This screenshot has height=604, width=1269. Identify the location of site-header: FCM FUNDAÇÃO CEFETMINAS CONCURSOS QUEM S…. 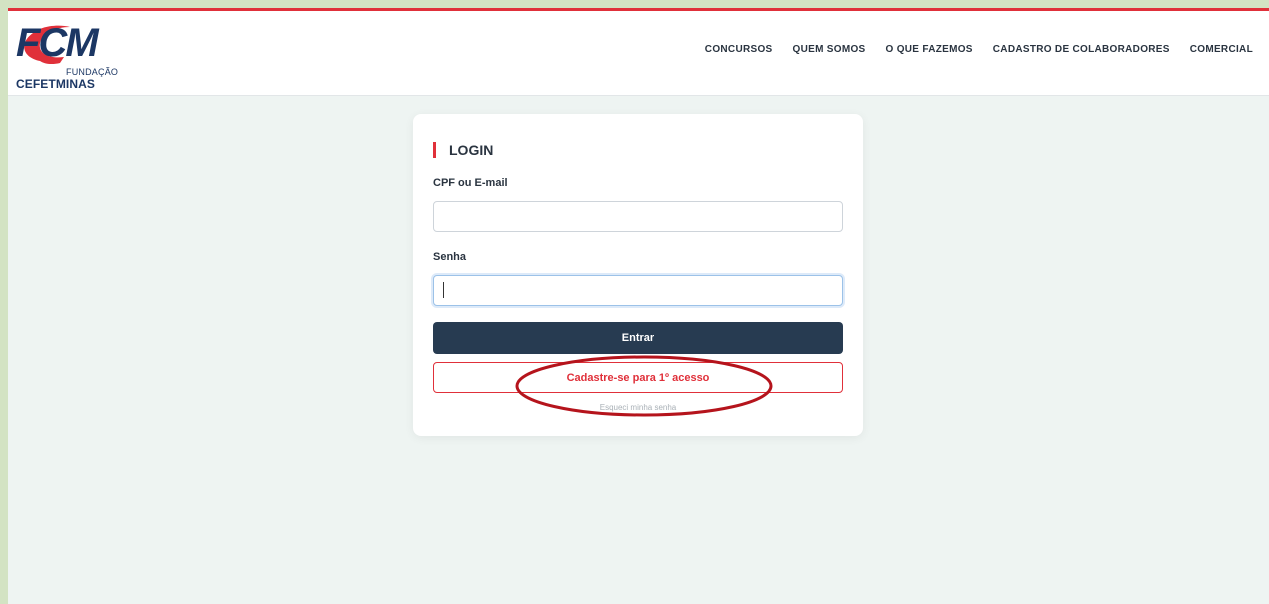
(638, 53).